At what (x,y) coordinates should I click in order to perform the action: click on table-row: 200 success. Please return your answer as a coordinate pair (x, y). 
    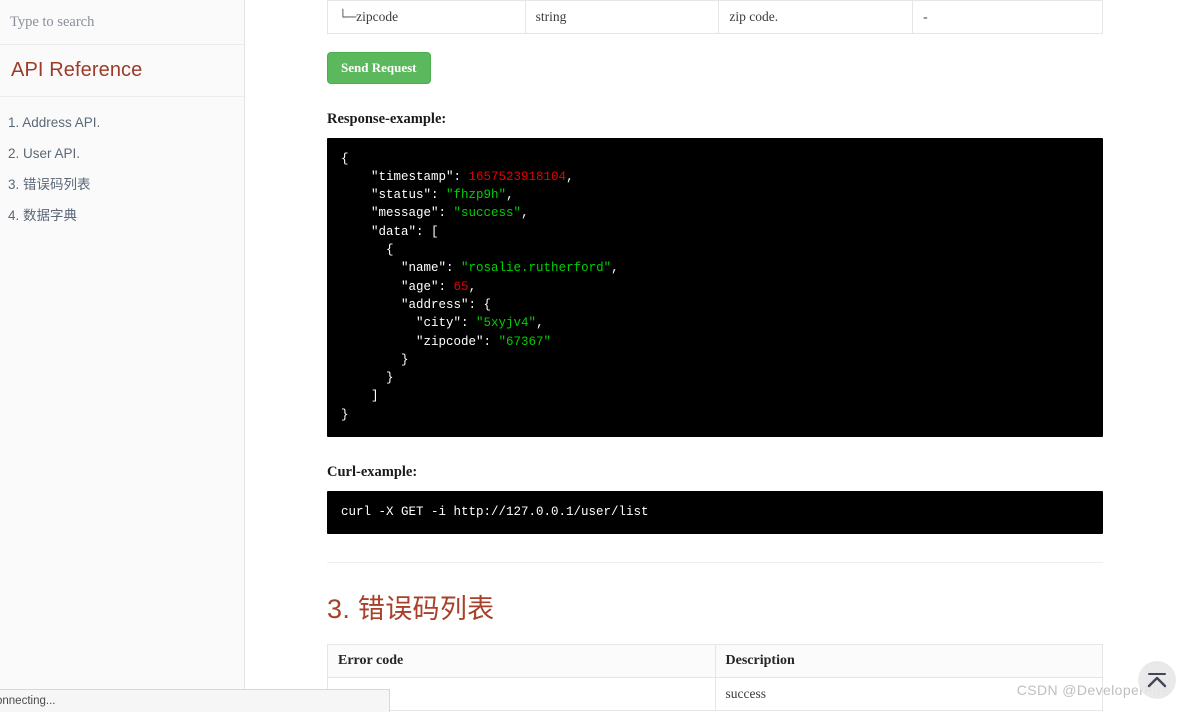
    Looking at the image, I should click on (715, 694).